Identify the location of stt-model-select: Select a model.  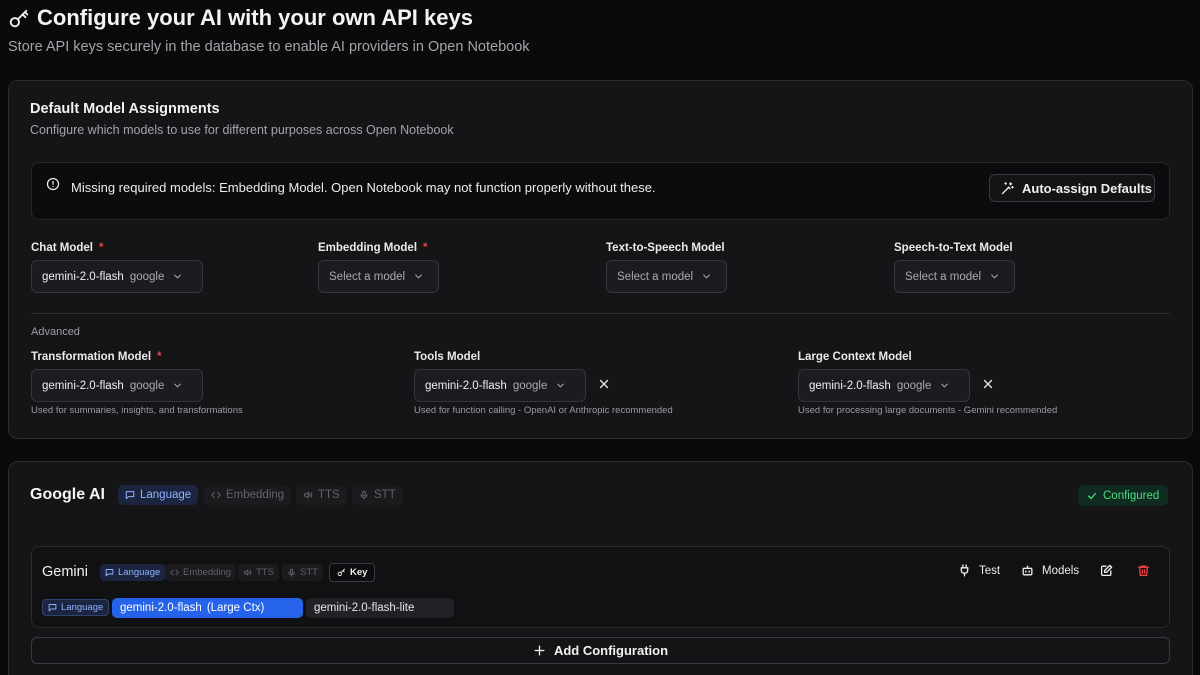
(954, 276).